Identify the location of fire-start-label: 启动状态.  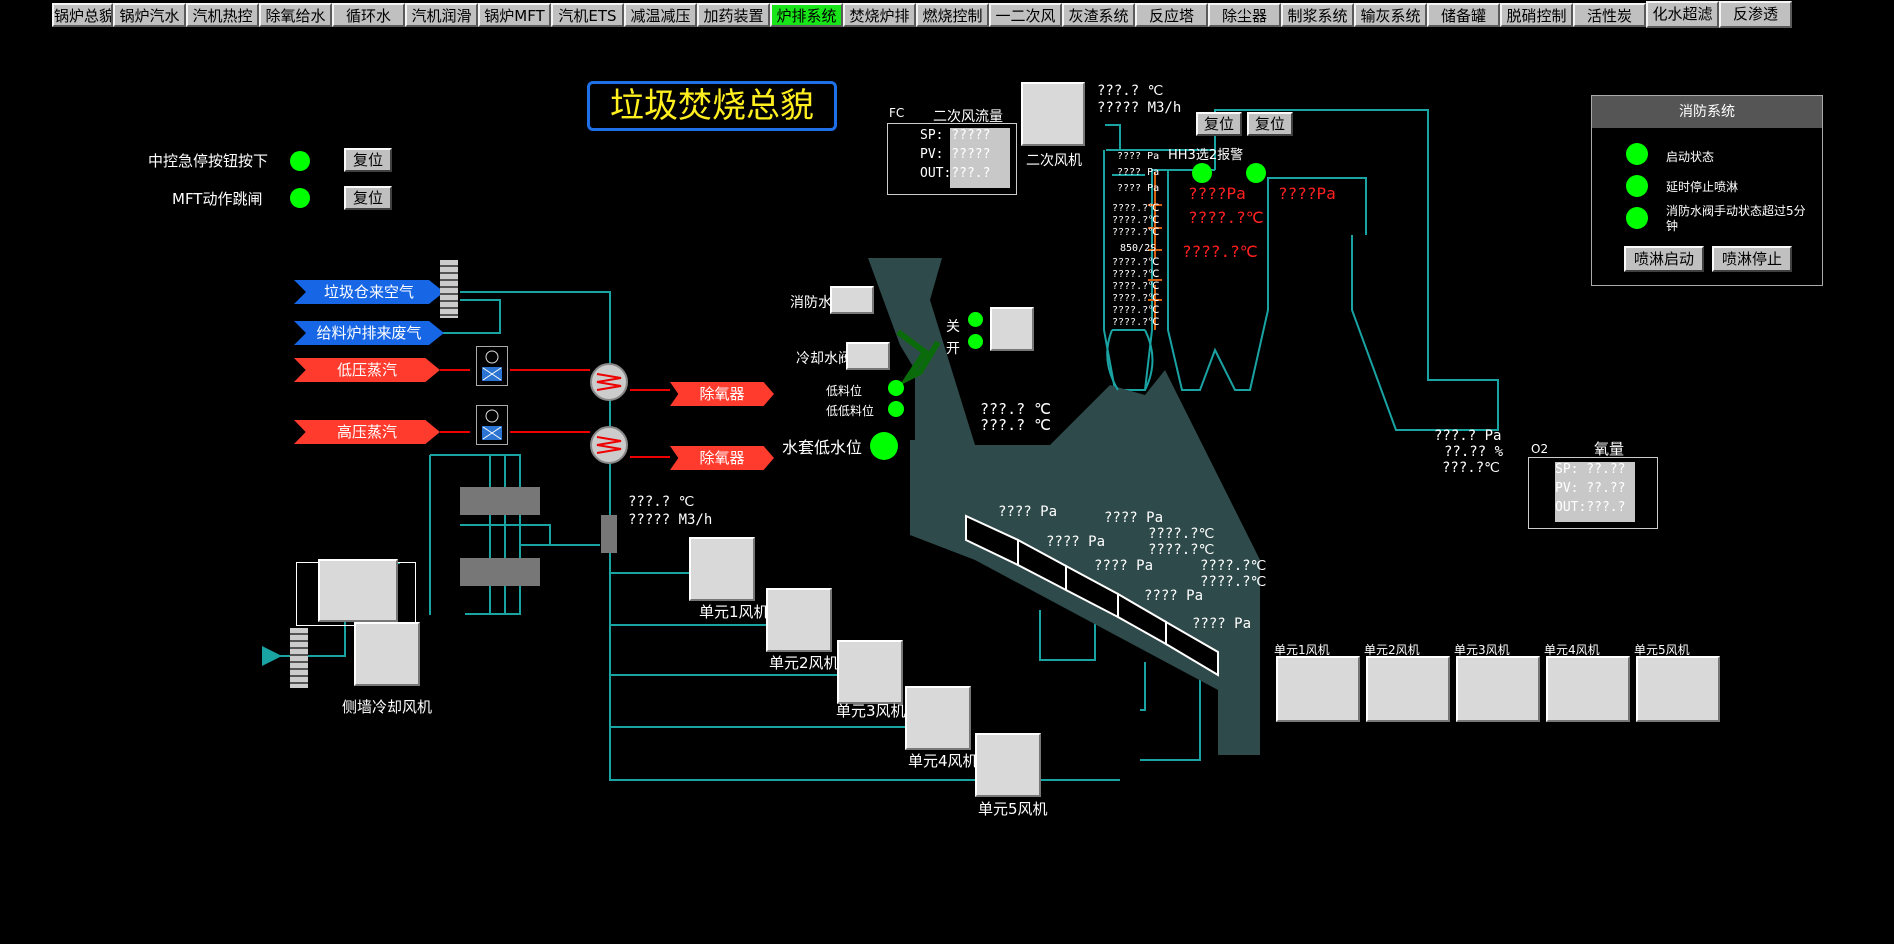
(1690, 157).